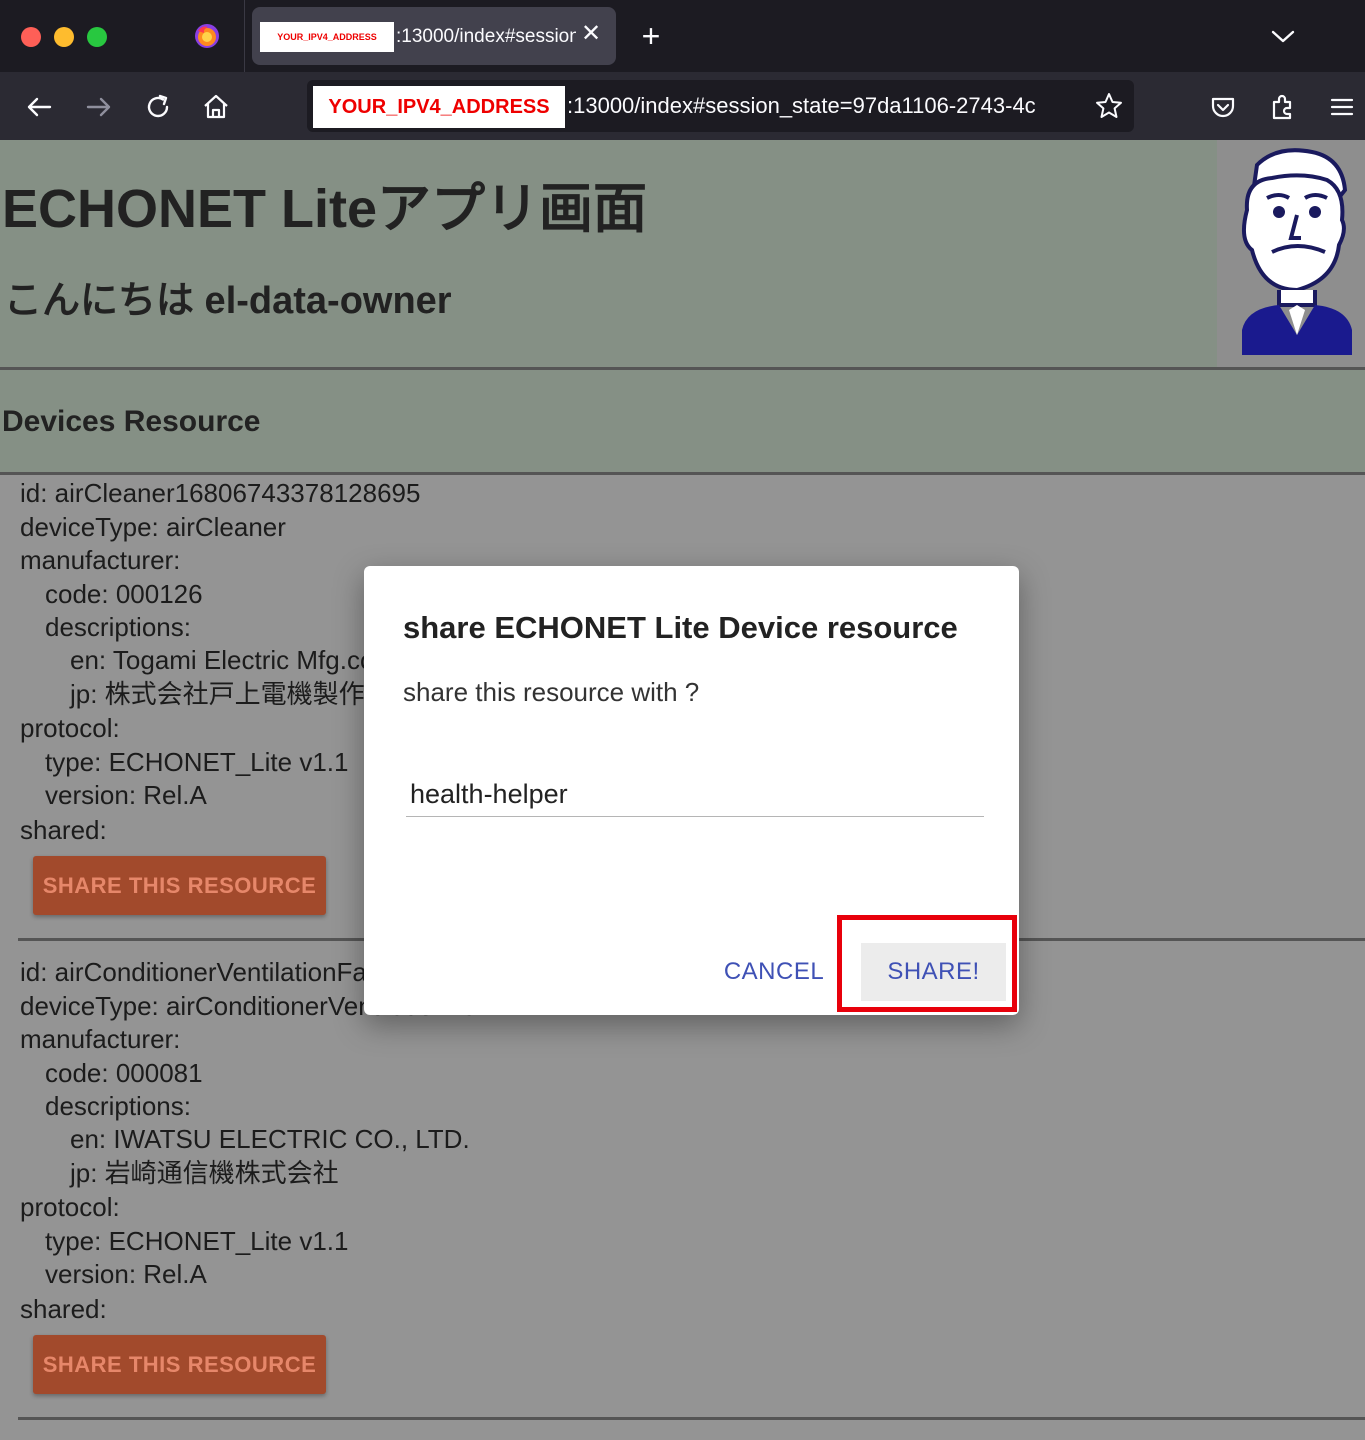 The image size is (1365, 1440). I want to click on back-arrow-icon, so click(39, 107).